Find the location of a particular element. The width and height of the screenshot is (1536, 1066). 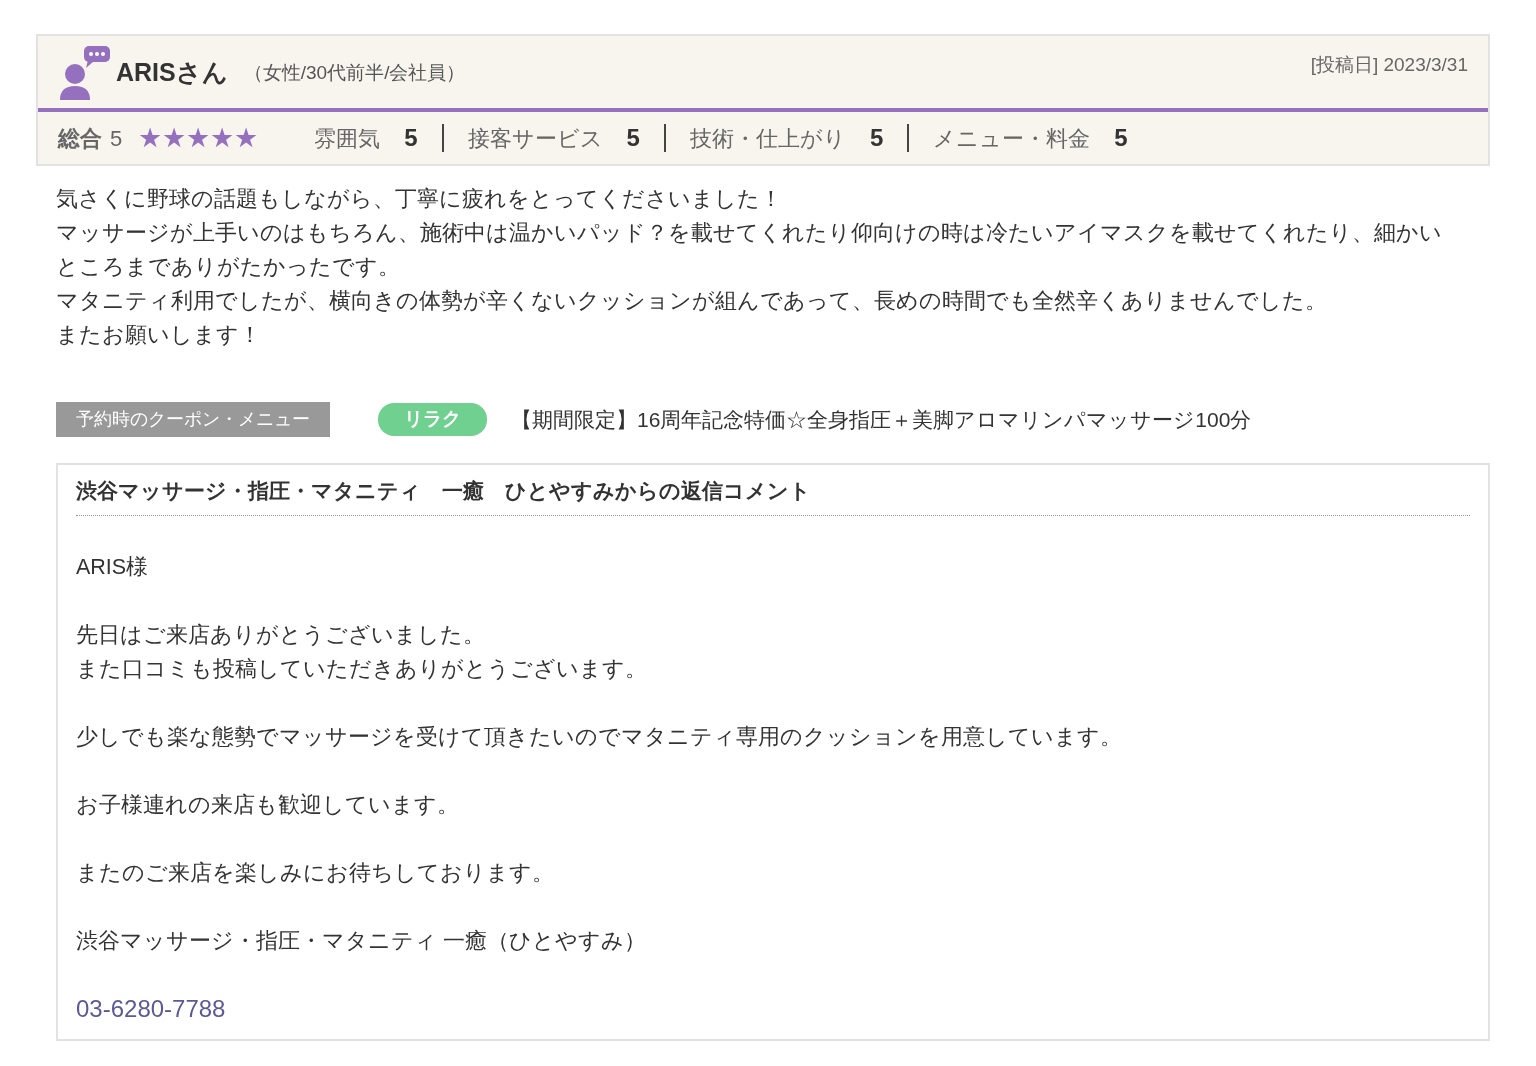

rating-label: 接客サービス is located at coordinates (535, 138).